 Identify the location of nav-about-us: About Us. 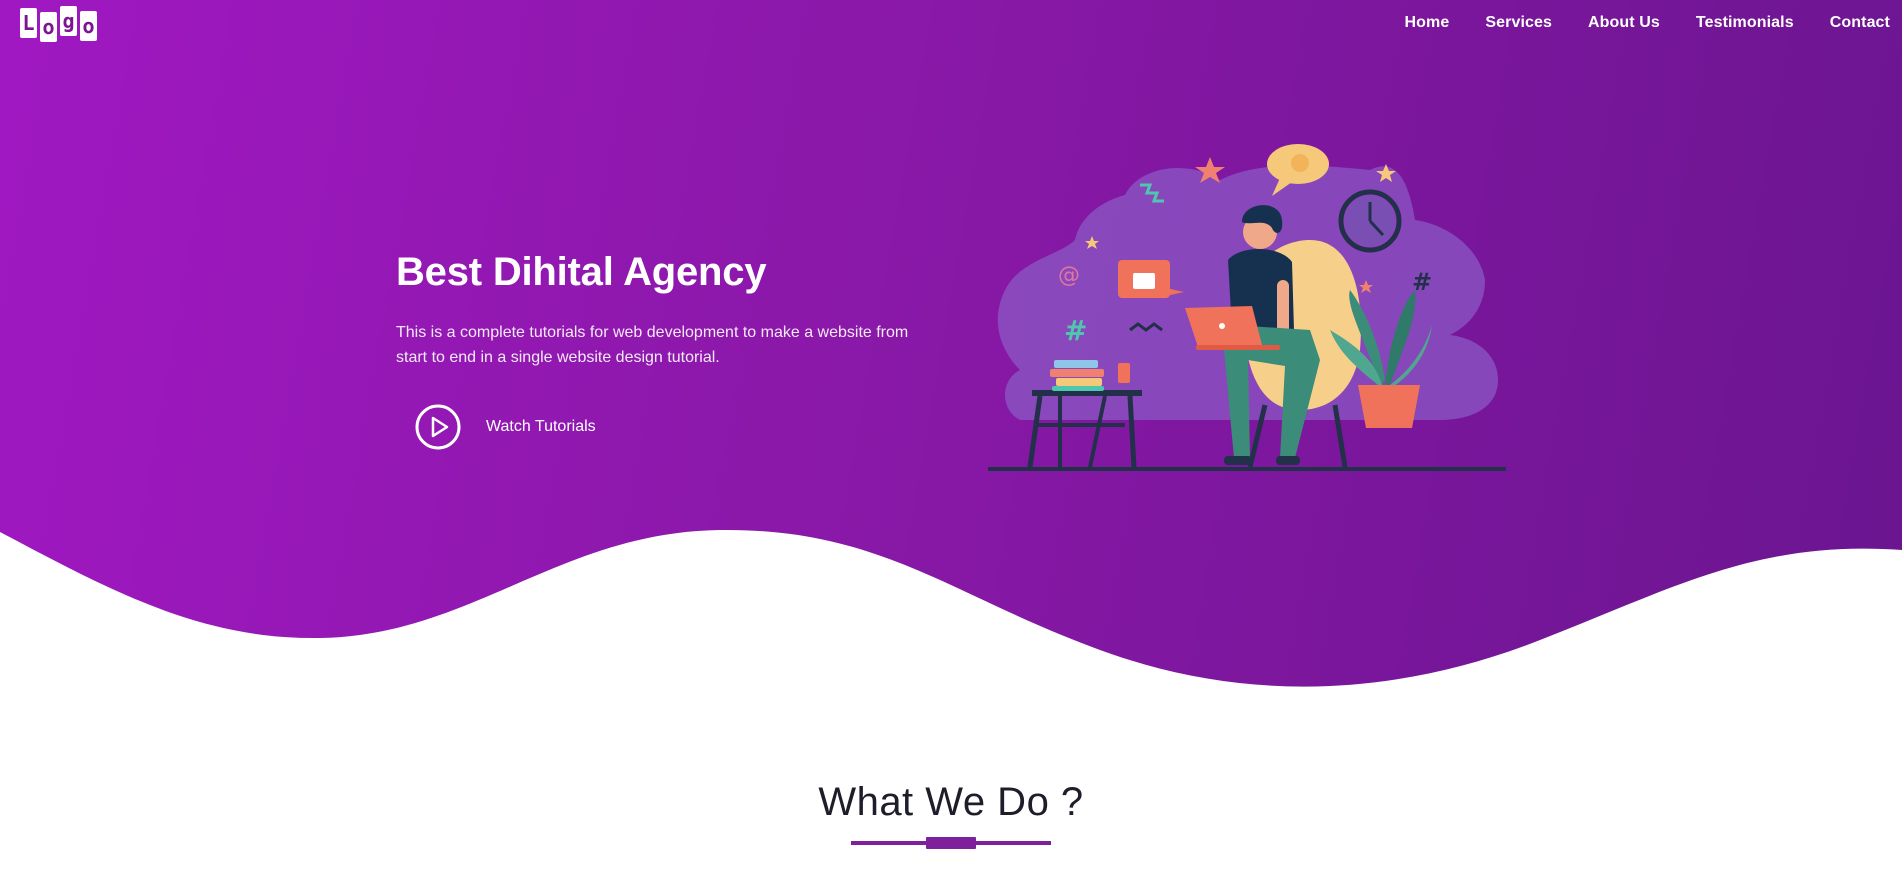
(1624, 23).